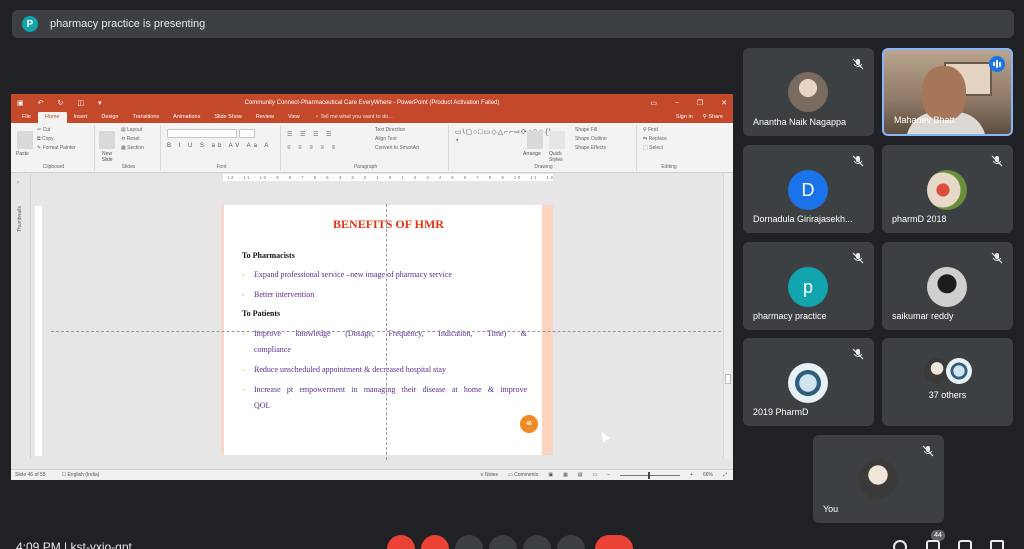  I want to click on vertical-scrollbar, so click(727, 316).